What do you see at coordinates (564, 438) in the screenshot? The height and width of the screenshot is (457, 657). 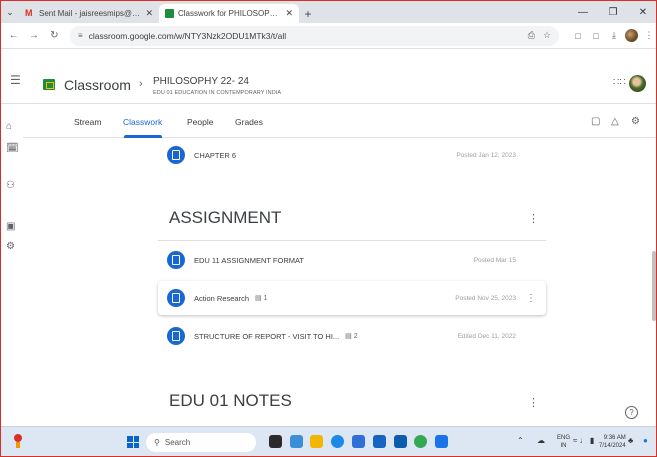 I see `lang-line1: ENG` at bounding box center [564, 438].